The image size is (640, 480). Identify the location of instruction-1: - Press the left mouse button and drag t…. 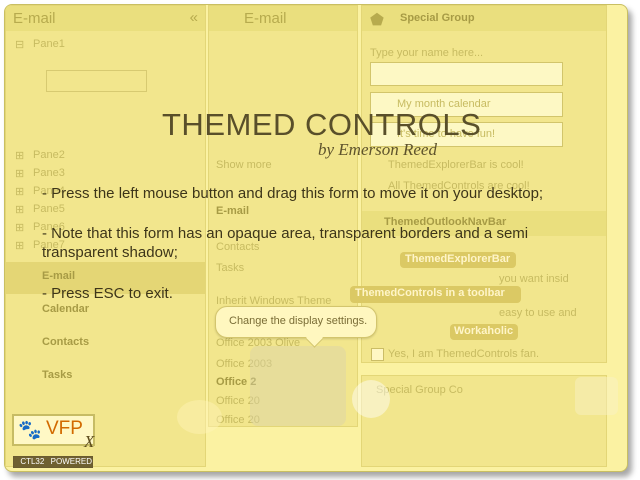
(293, 193).